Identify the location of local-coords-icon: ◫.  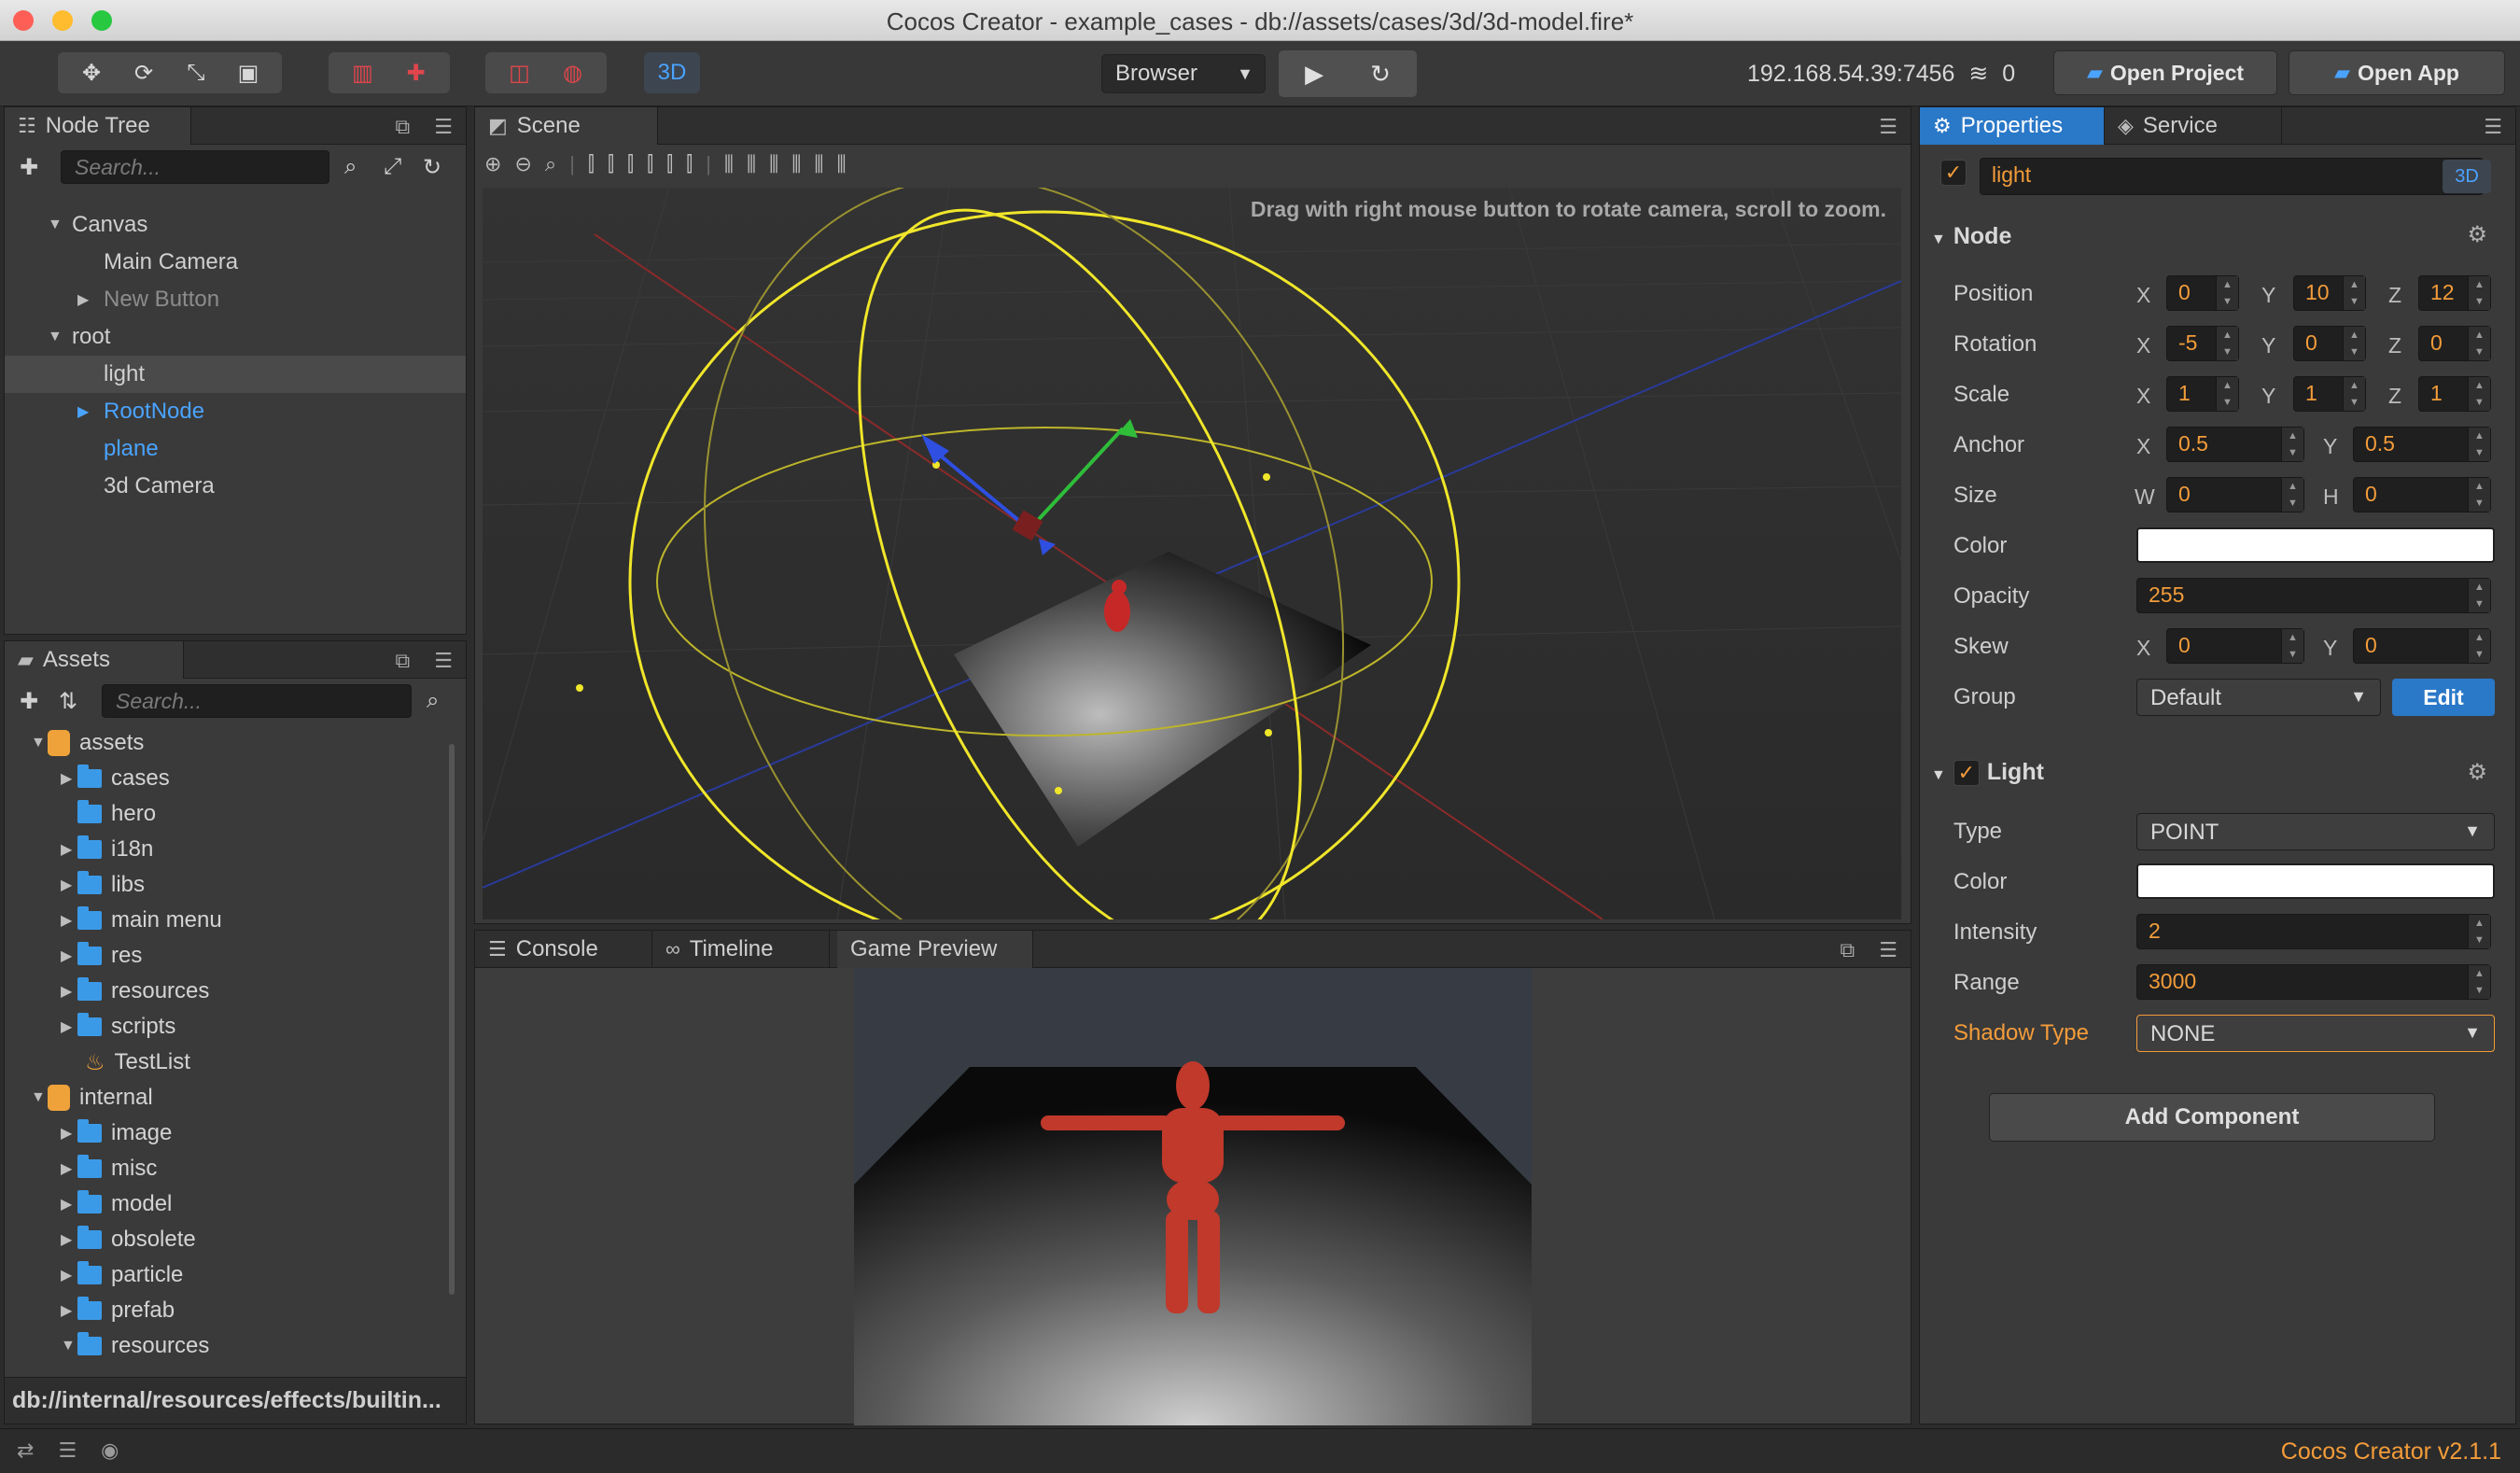
(520, 73).